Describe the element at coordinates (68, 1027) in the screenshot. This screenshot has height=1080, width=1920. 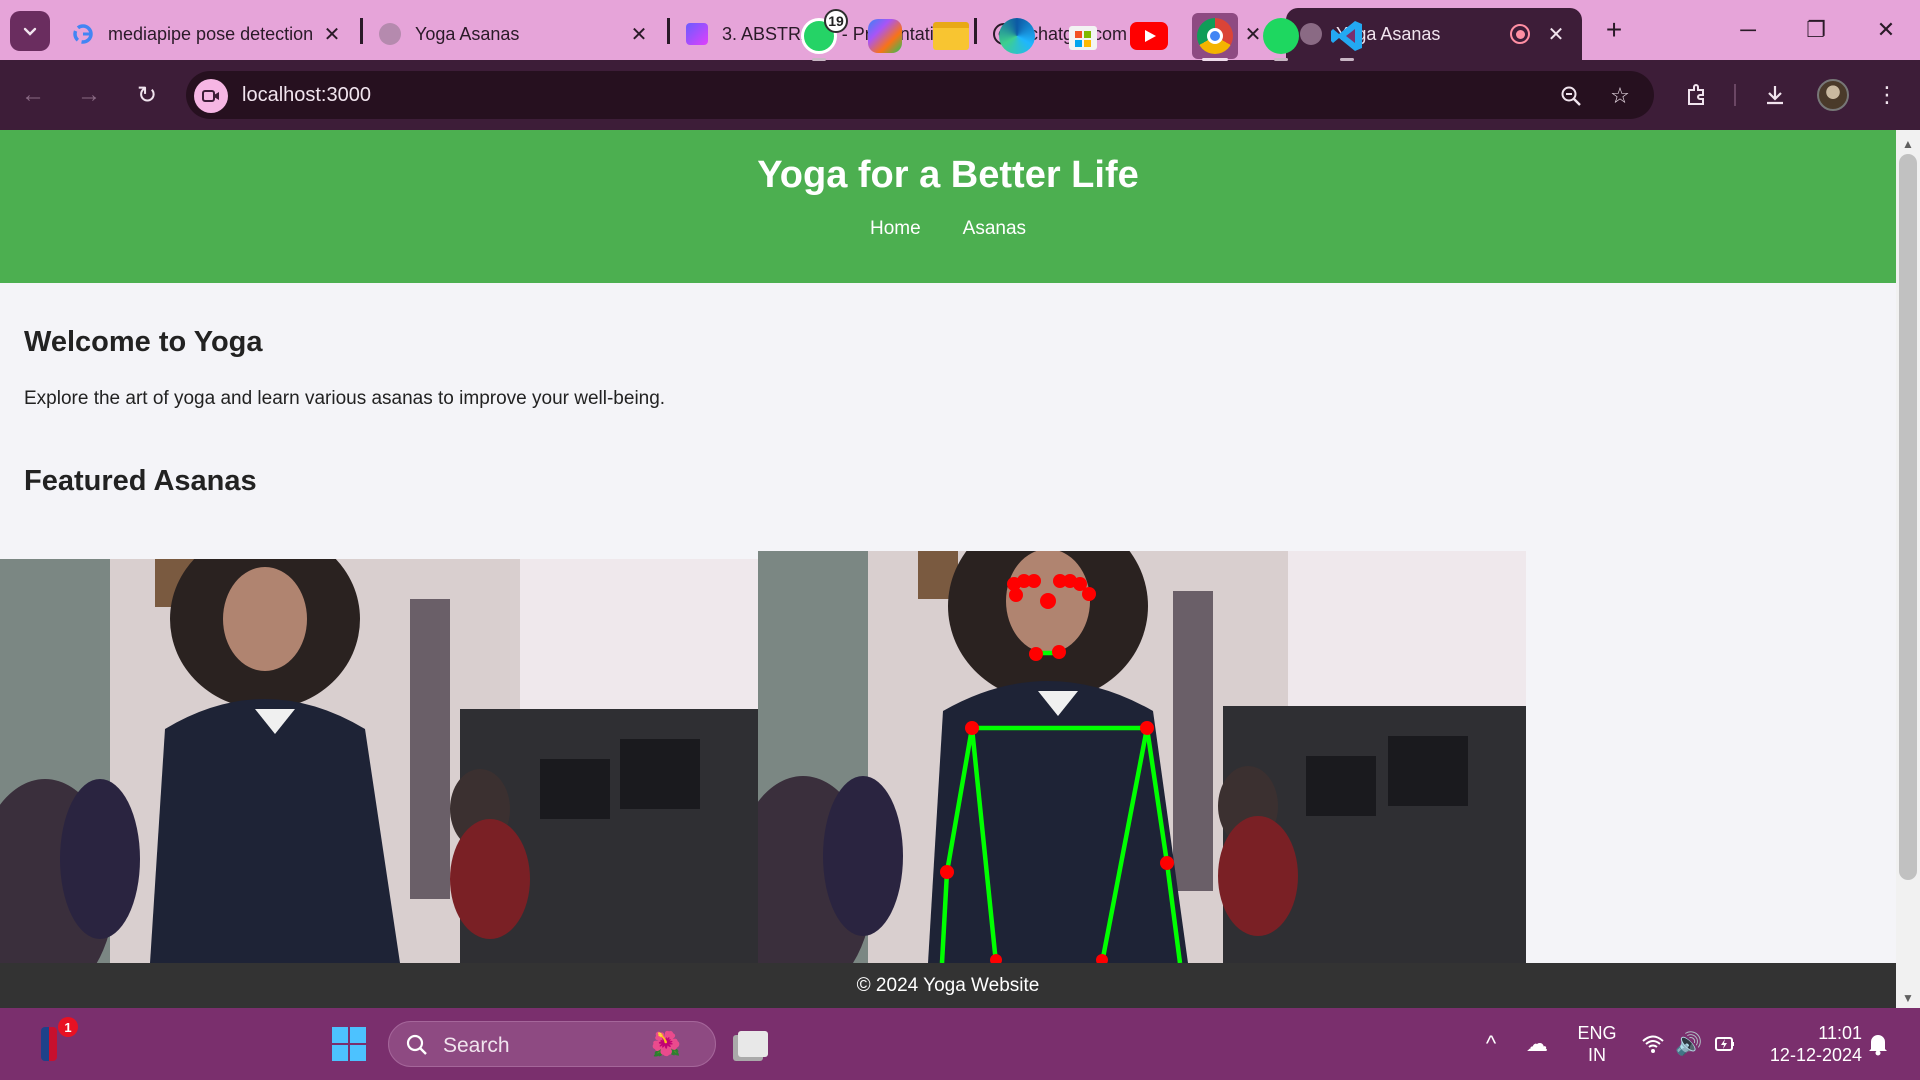
I see `notification-badge: 1` at that location.